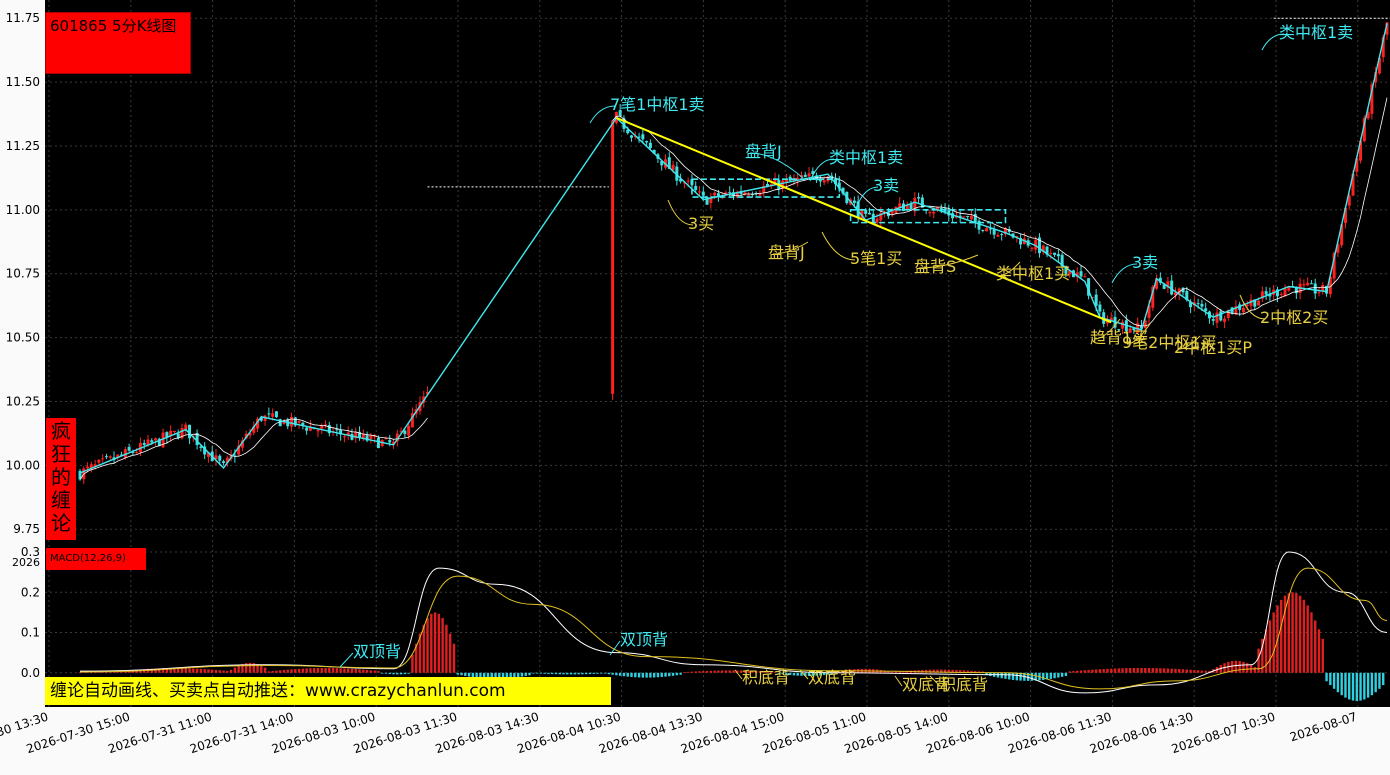 This screenshot has height=775, width=1390. I want to click on price-tick-label: 10.25, so click(23, 401).